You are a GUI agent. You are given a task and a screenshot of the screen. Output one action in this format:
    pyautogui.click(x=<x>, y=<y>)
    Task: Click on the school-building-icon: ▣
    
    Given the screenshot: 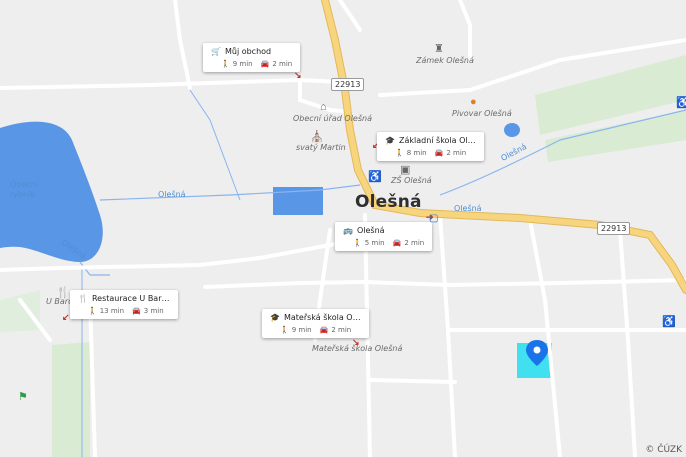 What is the action you would take?
    pyautogui.click(x=405, y=170)
    